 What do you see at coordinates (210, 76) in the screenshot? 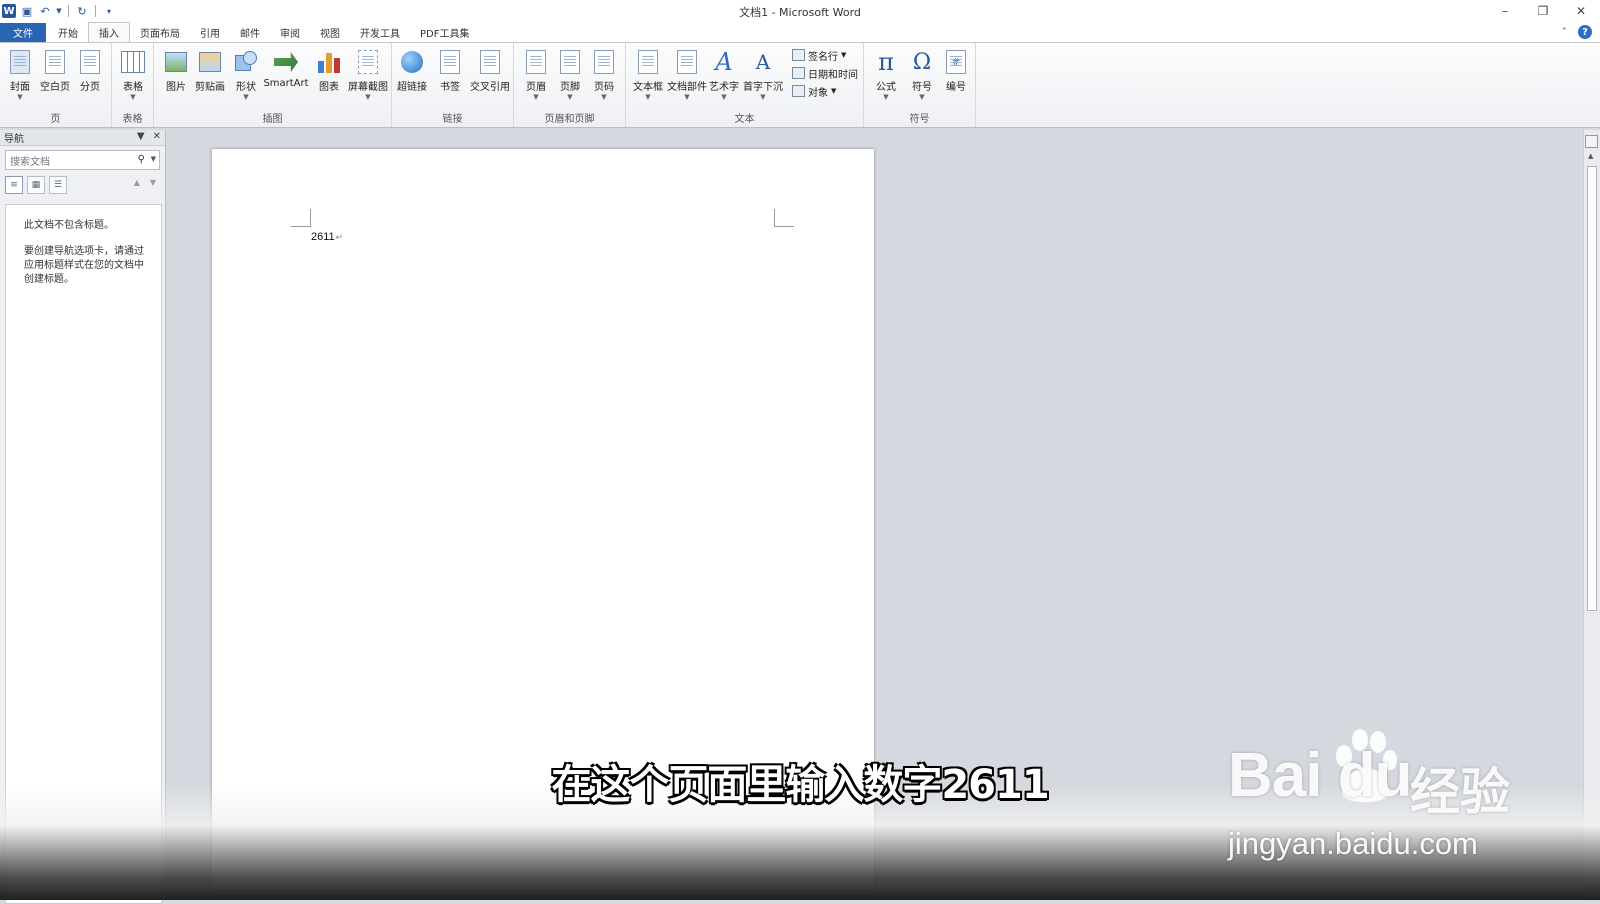
I see `clip-art-button: 剪贴画` at bounding box center [210, 76].